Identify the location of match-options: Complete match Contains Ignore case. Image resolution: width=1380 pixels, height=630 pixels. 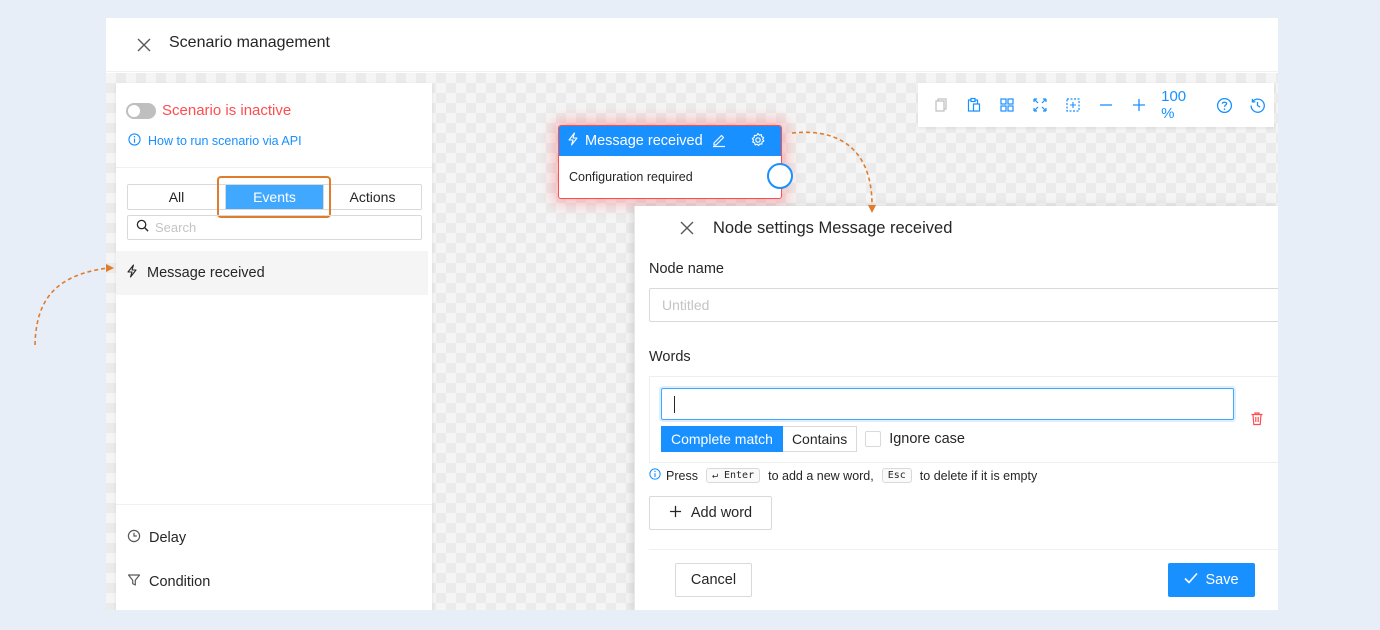
(813, 439).